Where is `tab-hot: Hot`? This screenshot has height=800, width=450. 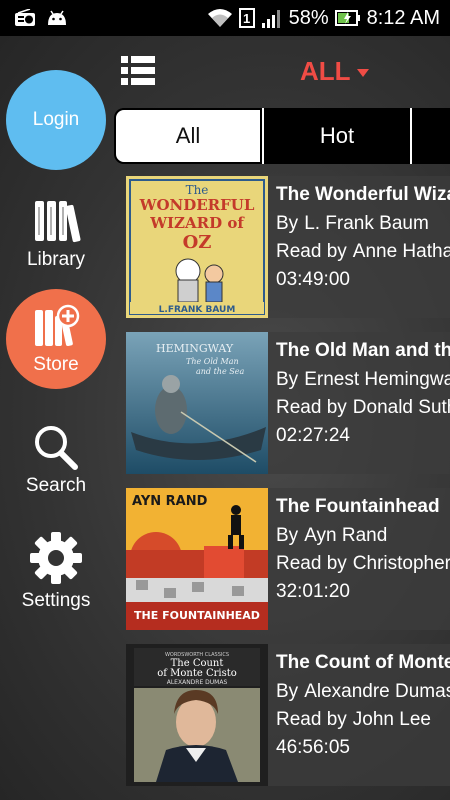 tab-hot: Hot is located at coordinates (337, 136).